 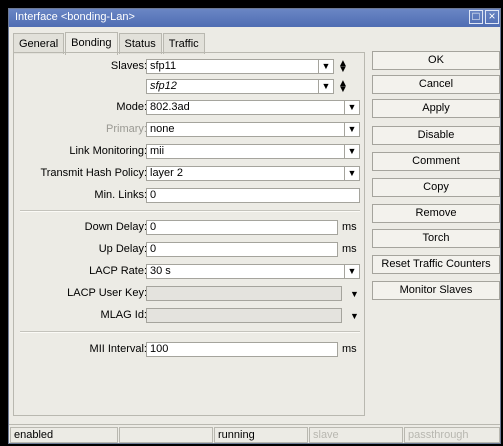 What do you see at coordinates (118, 349) in the screenshot?
I see `mii-interval-label: MII Interval:` at bounding box center [118, 349].